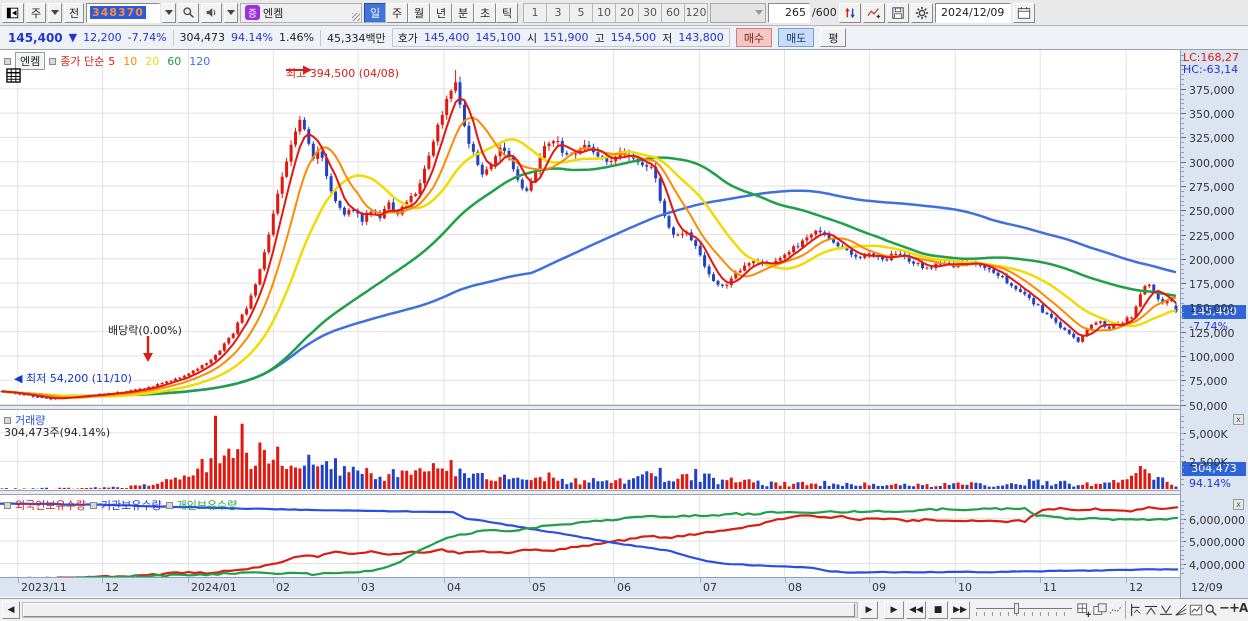 The width and height of the screenshot is (1248, 621). Describe the element at coordinates (112, 61) in the screenshot. I see `ma-legend-5: 5` at that location.